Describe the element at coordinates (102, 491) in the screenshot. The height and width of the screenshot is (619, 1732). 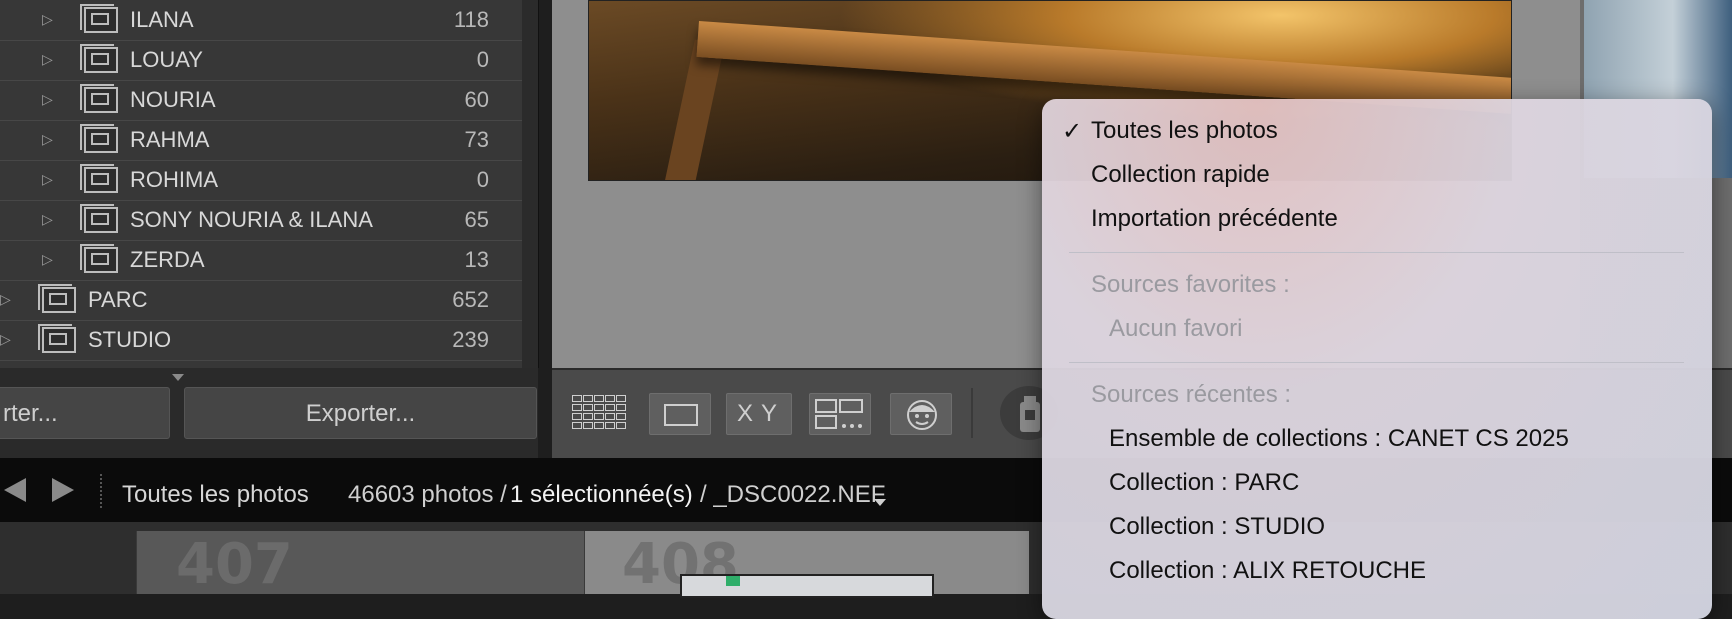
I see `filmstrip-divider` at that location.